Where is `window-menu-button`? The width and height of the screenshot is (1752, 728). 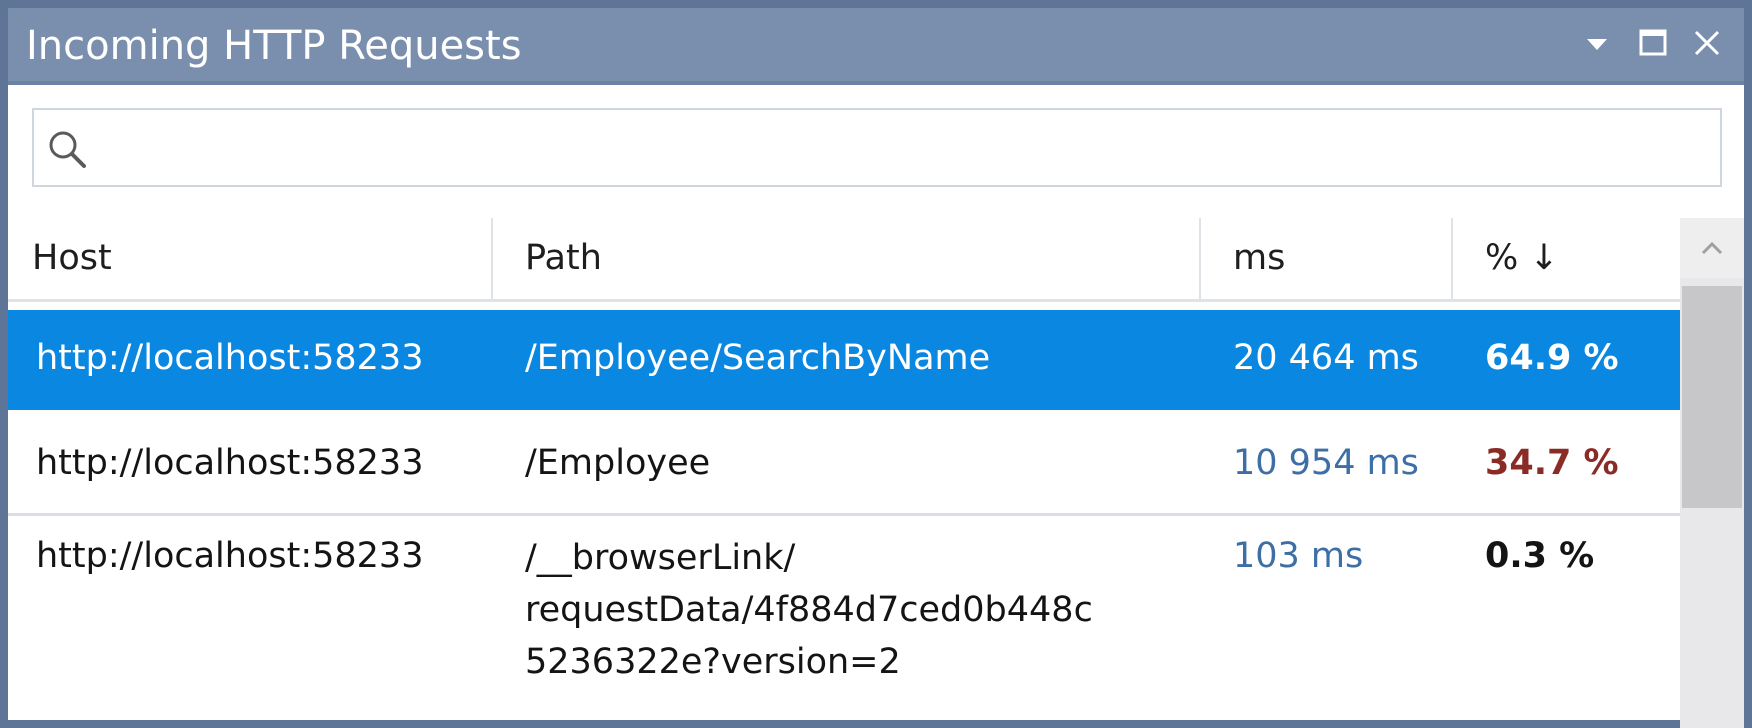
window-menu-button is located at coordinates (1597, 43).